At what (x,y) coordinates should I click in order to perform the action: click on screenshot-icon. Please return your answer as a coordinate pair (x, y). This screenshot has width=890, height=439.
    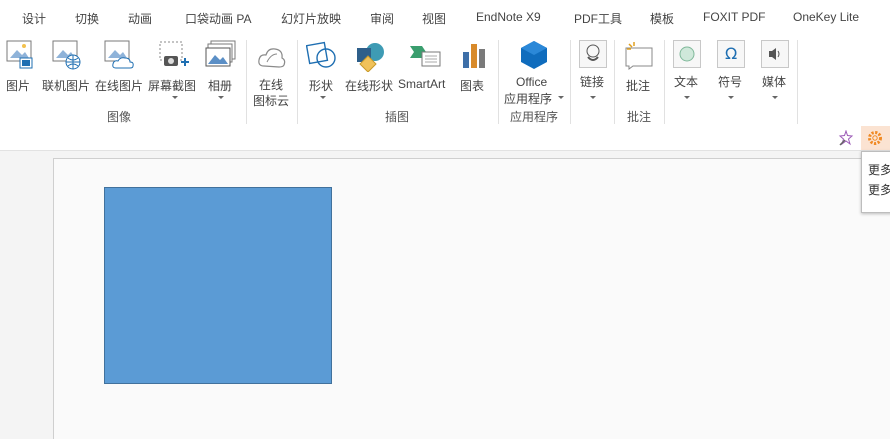
    Looking at the image, I should click on (174, 53).